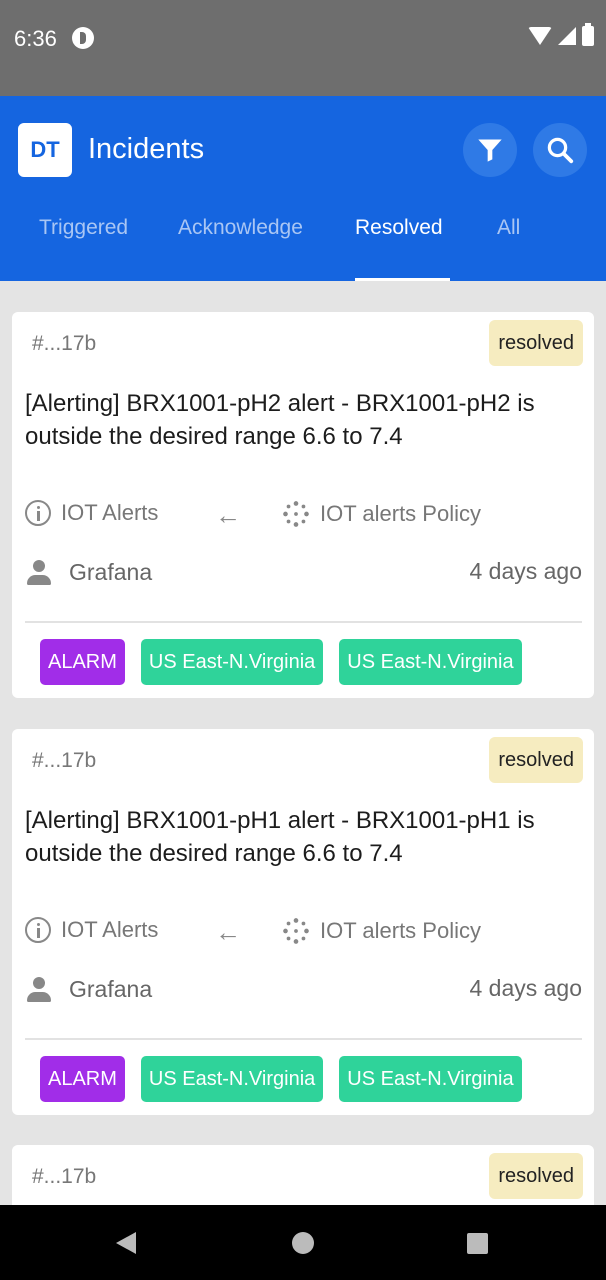  Describe the element at coordinates (508, 228) in the screenshot. I see `tab-all: All` at that location.